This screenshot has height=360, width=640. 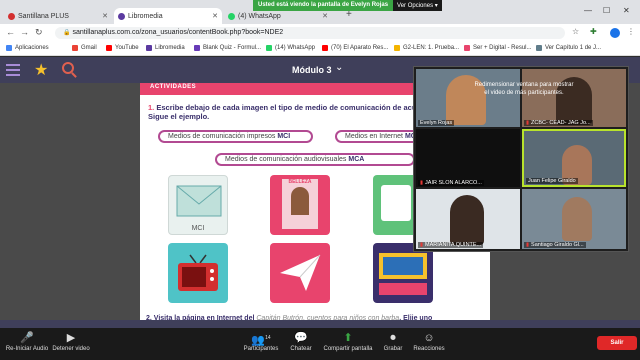 What do you see at coordinates (32, 48) in the screenshot?
I see `bookmark-label: Aplicaciones` at bounding box center [32, 48].